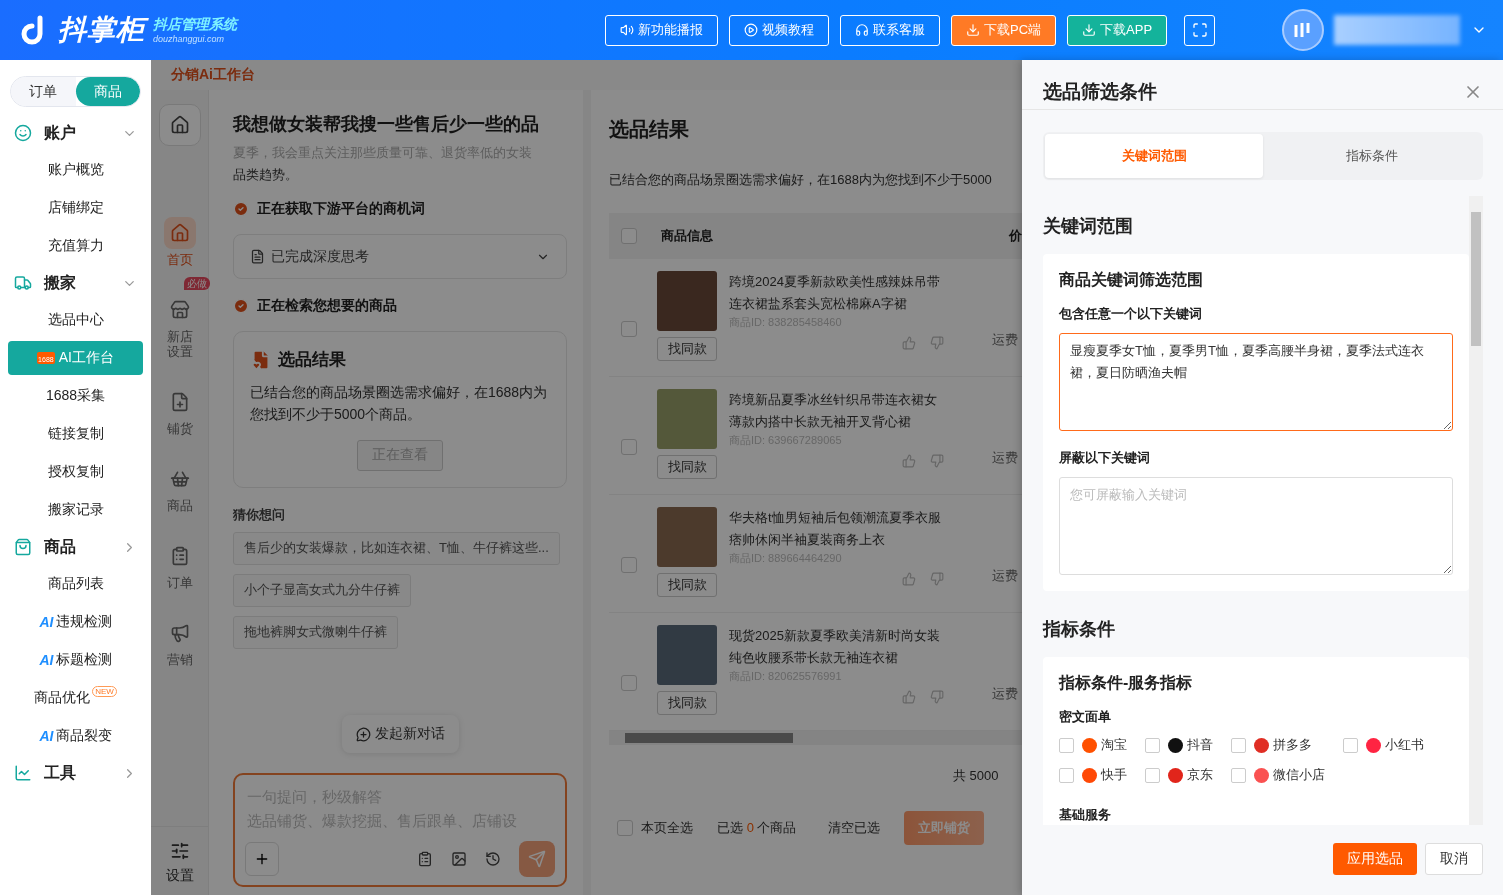  Describe the element at coordinates (1105, 458) in the screenshot. I see `field-label: 屏蔽以下关键词` at that location.